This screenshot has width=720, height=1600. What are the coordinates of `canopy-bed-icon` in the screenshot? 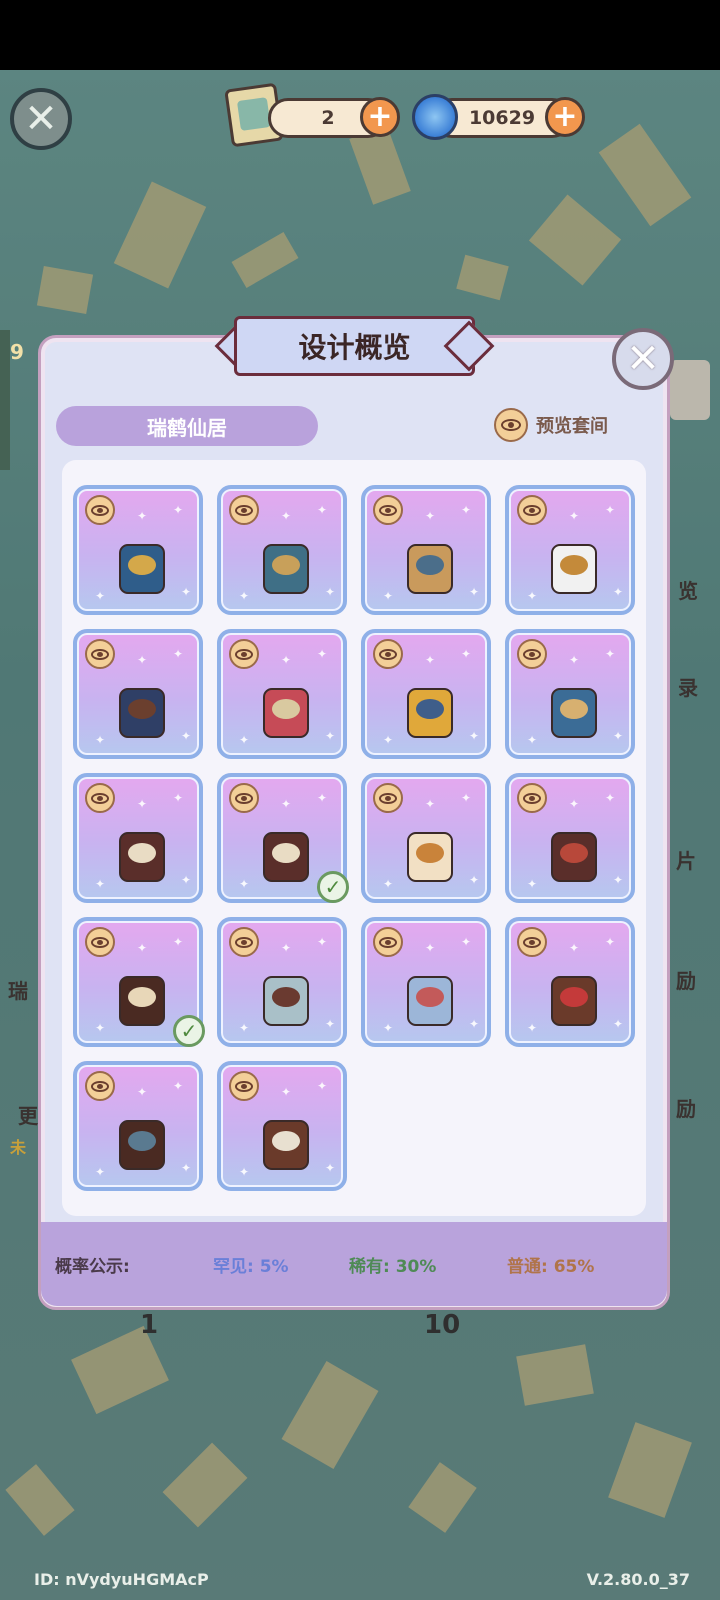 It's located at (574, 1001).